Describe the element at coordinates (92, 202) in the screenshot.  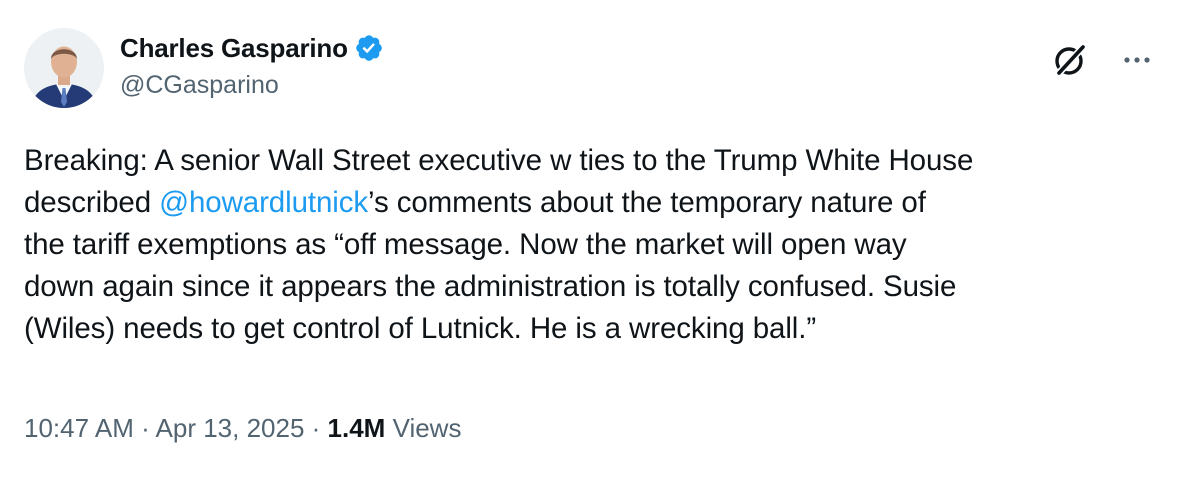
I see `tweet-text-segment: described` at that location.